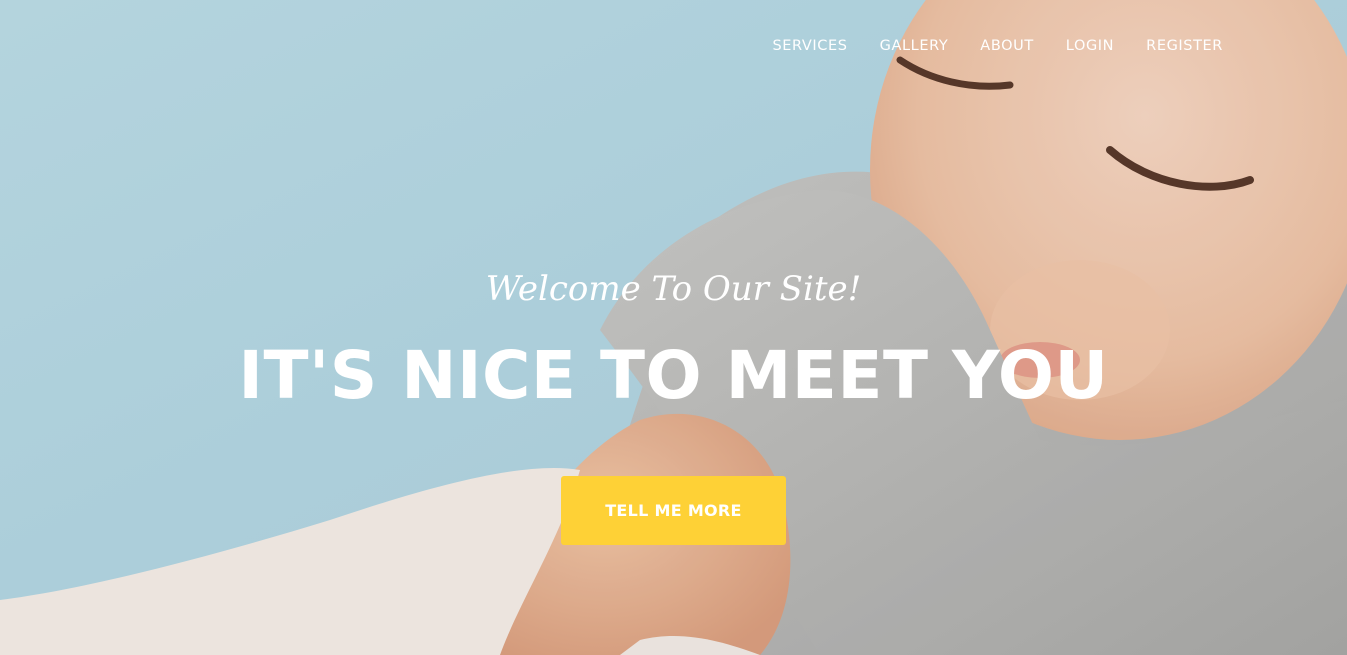  I want to click on nav-link-about: ABOUT, so click(1007, 46).